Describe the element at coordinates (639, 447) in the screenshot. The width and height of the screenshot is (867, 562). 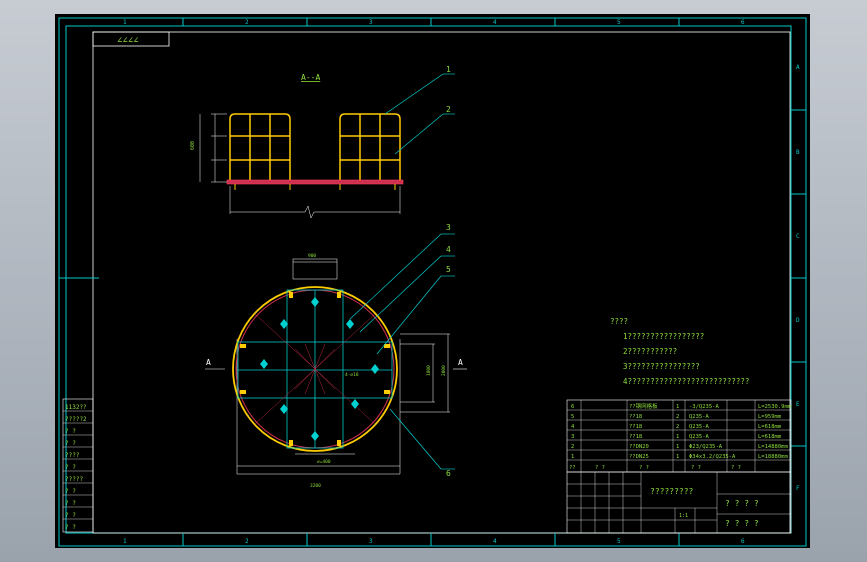
I see `svg-text: ??DN20` at that location.